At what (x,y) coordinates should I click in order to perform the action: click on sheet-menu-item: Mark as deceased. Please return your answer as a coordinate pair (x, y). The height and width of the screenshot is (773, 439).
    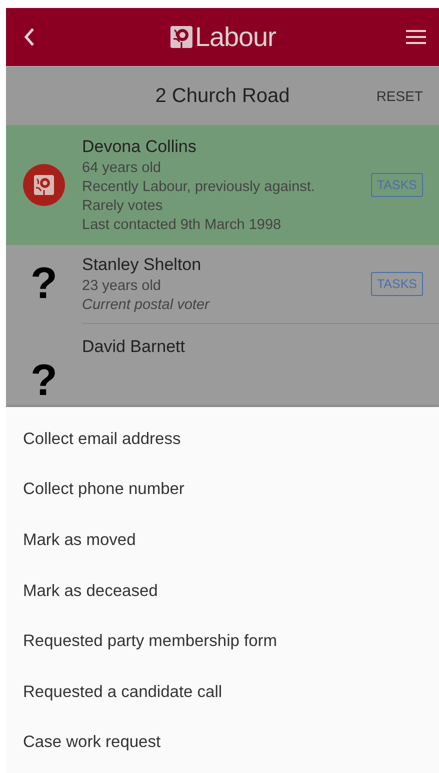
    Looking at the image, I should click on (222, 591).